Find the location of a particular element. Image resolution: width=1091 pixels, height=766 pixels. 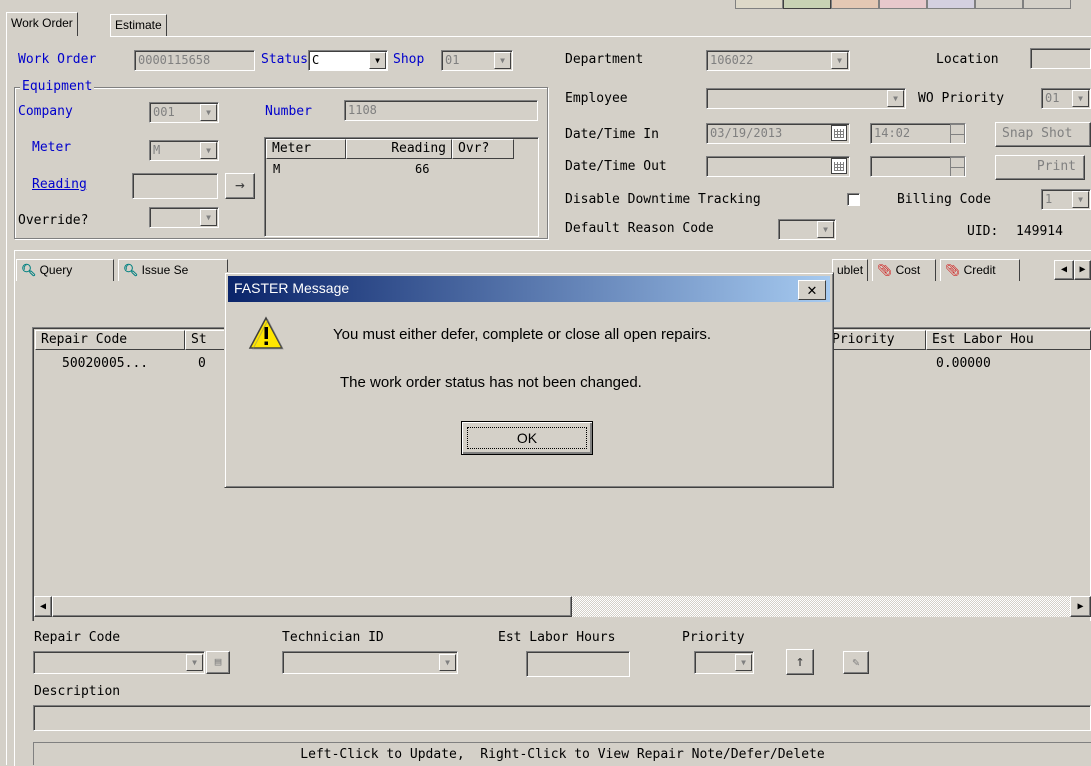

magnifier-icon: 🔍︎ is located at coordinates (29, 270).